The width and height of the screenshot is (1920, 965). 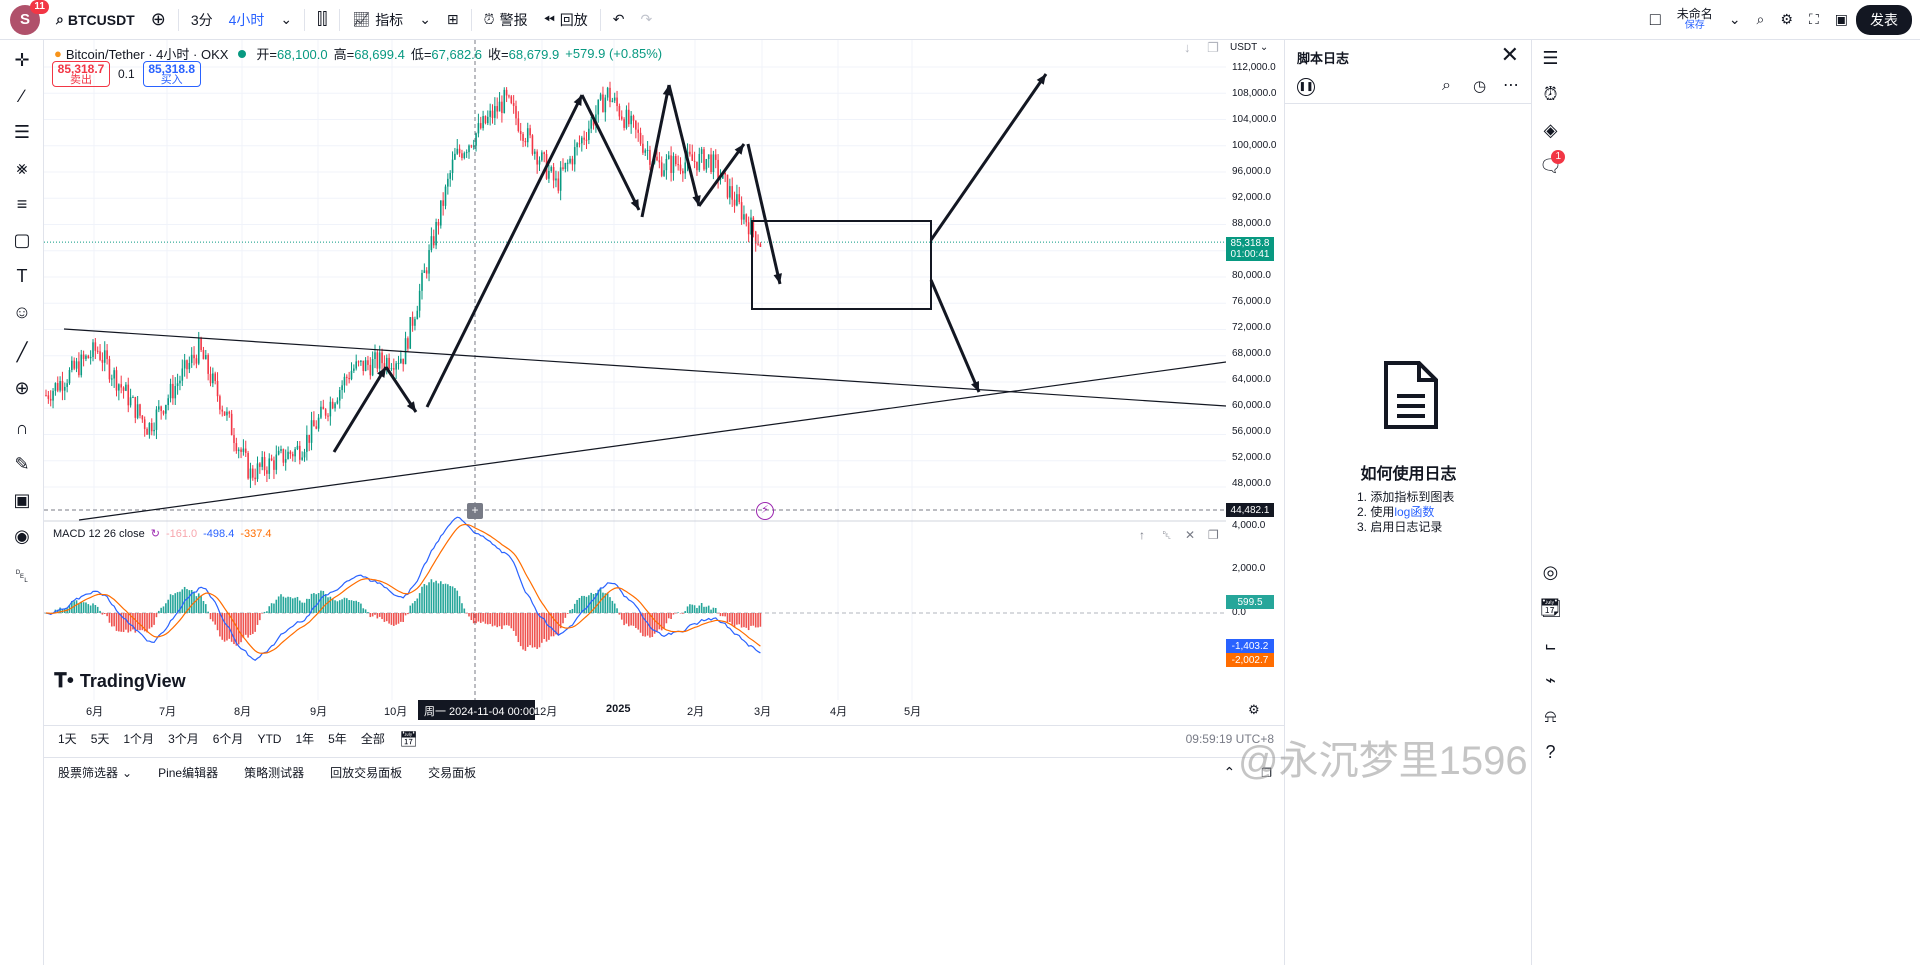 I want to click on ruler-icon: ╱, so click(x=22, y=352).